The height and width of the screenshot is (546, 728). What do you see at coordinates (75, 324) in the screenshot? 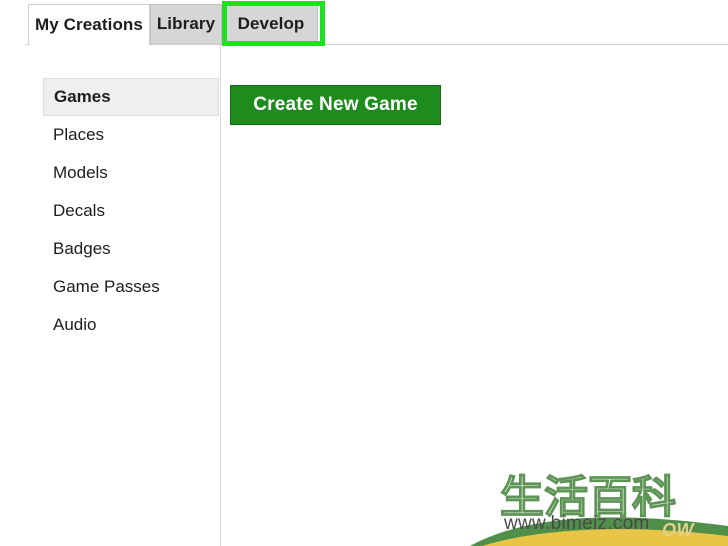
I see `sidebar-item-label: Audio` at bounding box center [75, 324].